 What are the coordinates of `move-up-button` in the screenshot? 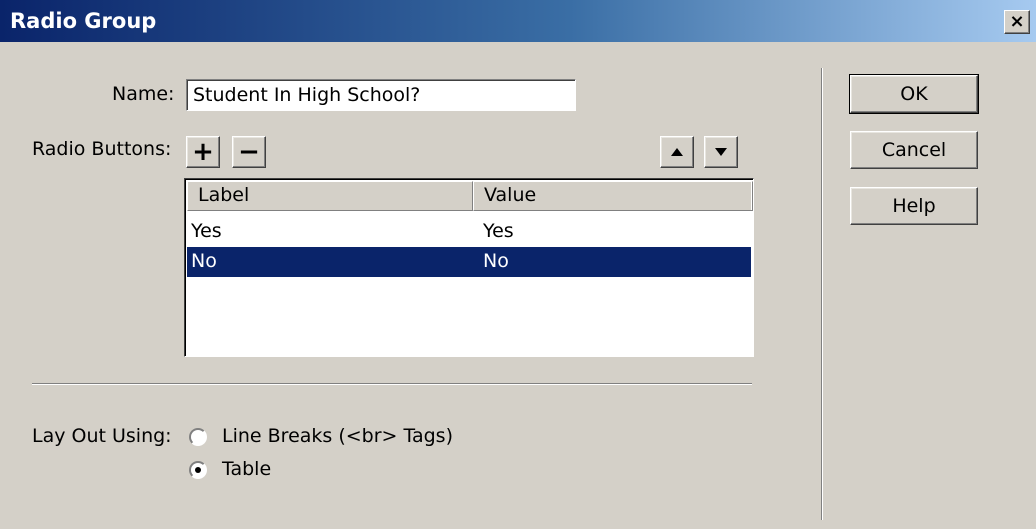 It's located at (677, 152).